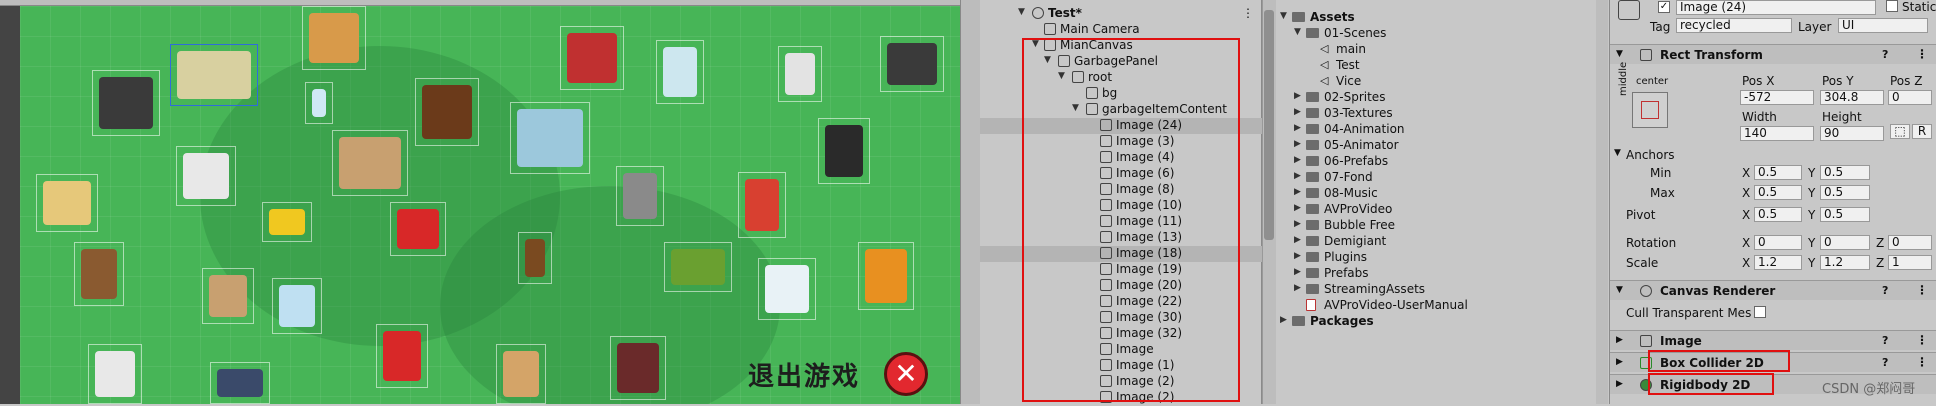 This screenshot has width=1936, height=406. Describe the element at coordinates (1852, 97) in the screenshot. I see `pos-y-field: 304.8` at that location.